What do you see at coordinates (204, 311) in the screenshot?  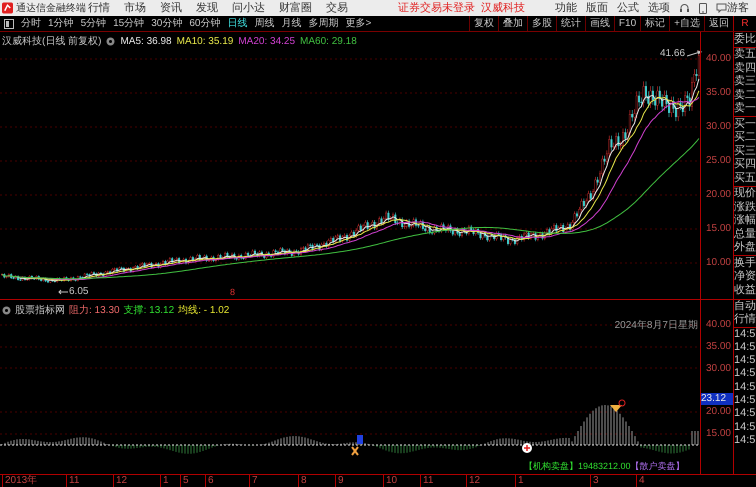 I see `indicator-value: 均线: - 1.02` at bounding box center [204, 311].